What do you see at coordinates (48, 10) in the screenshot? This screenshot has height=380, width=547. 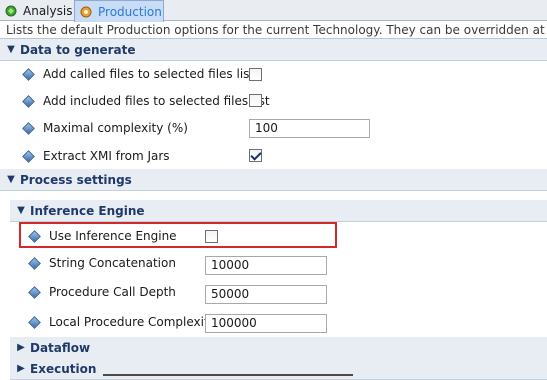 I see `tab-analysis-label: Analysis` at bounding box center [48, 10].